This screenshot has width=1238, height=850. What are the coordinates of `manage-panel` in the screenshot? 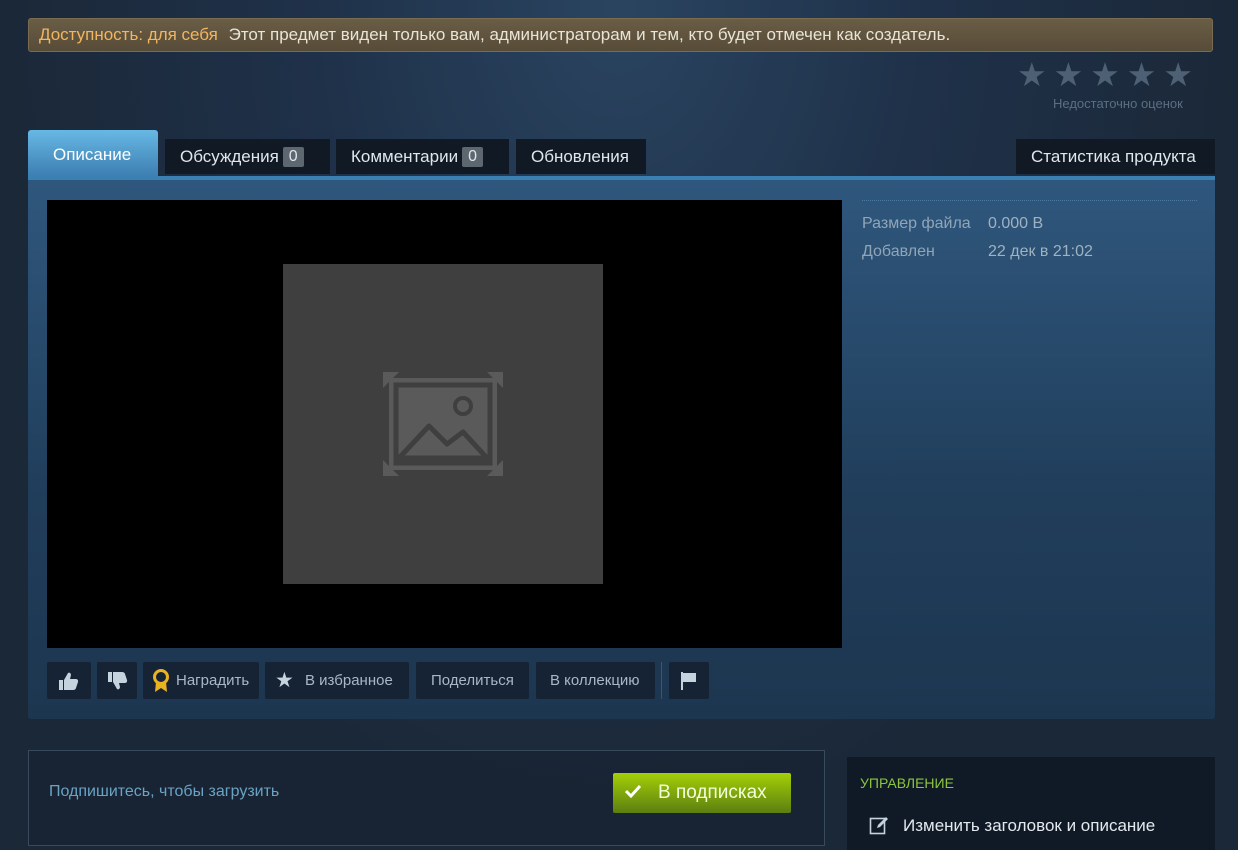 It's located at (1031, 803).